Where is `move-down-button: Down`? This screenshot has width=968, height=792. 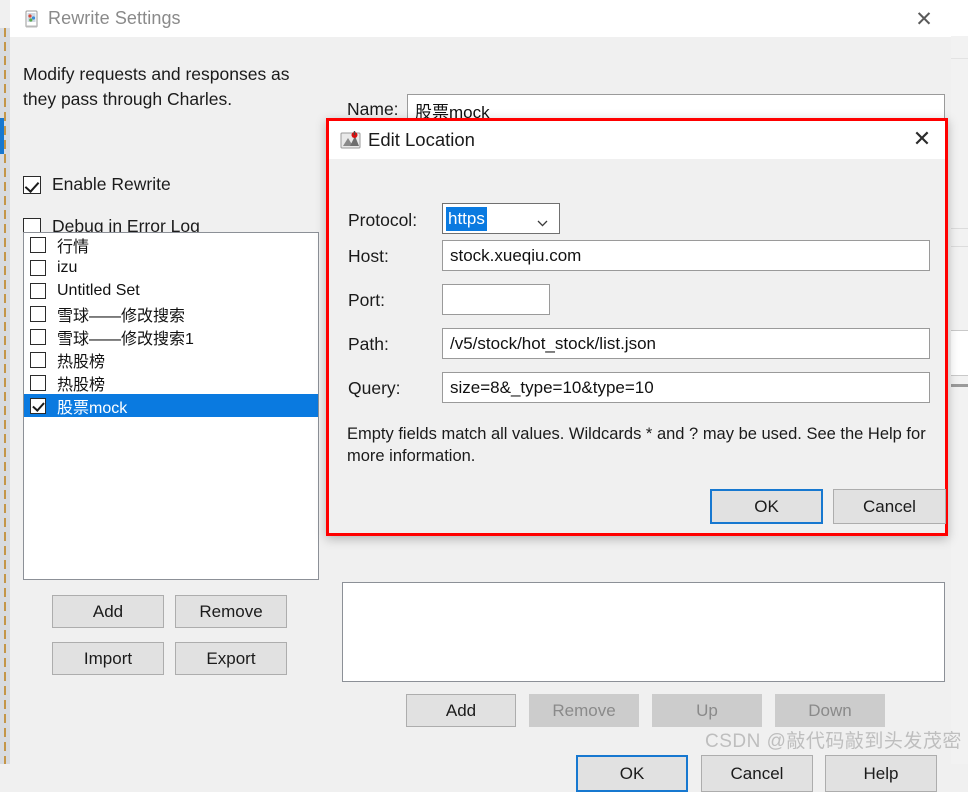 move-down-button: Down is located at coordinates (830, 710).